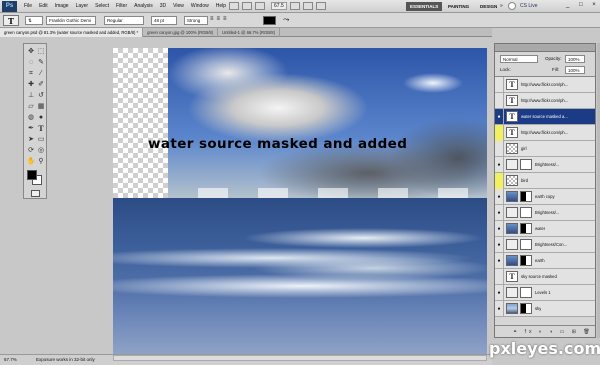 This screenshot has height=365, width=600. What do you see at coordinates (529, 6) in the screenshot?
I see `cs-live-menu: CS Live` at bounding box center [529, 6].